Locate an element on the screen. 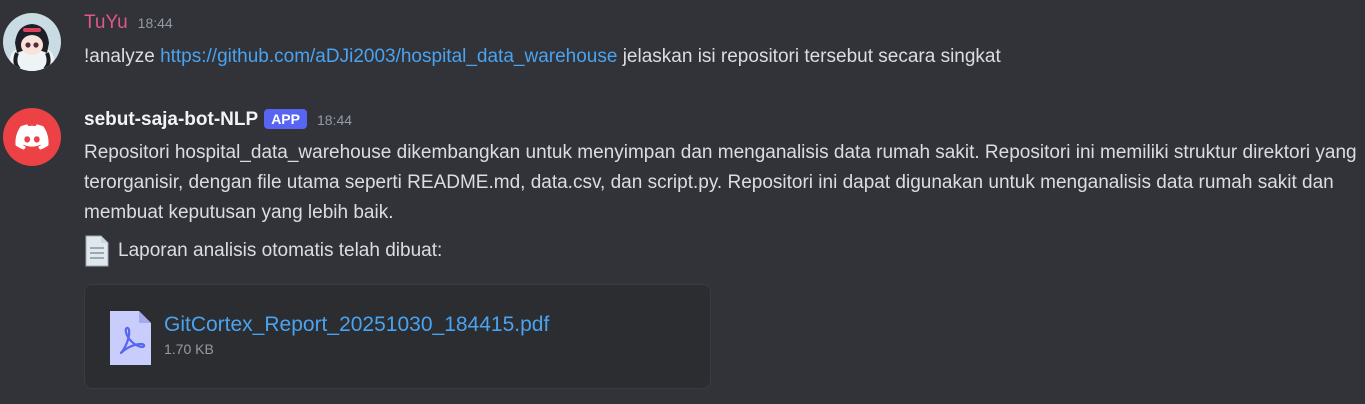  report-notice: Laporan analisis otomatis telah dibuat: is located at coordinates (263, 251).